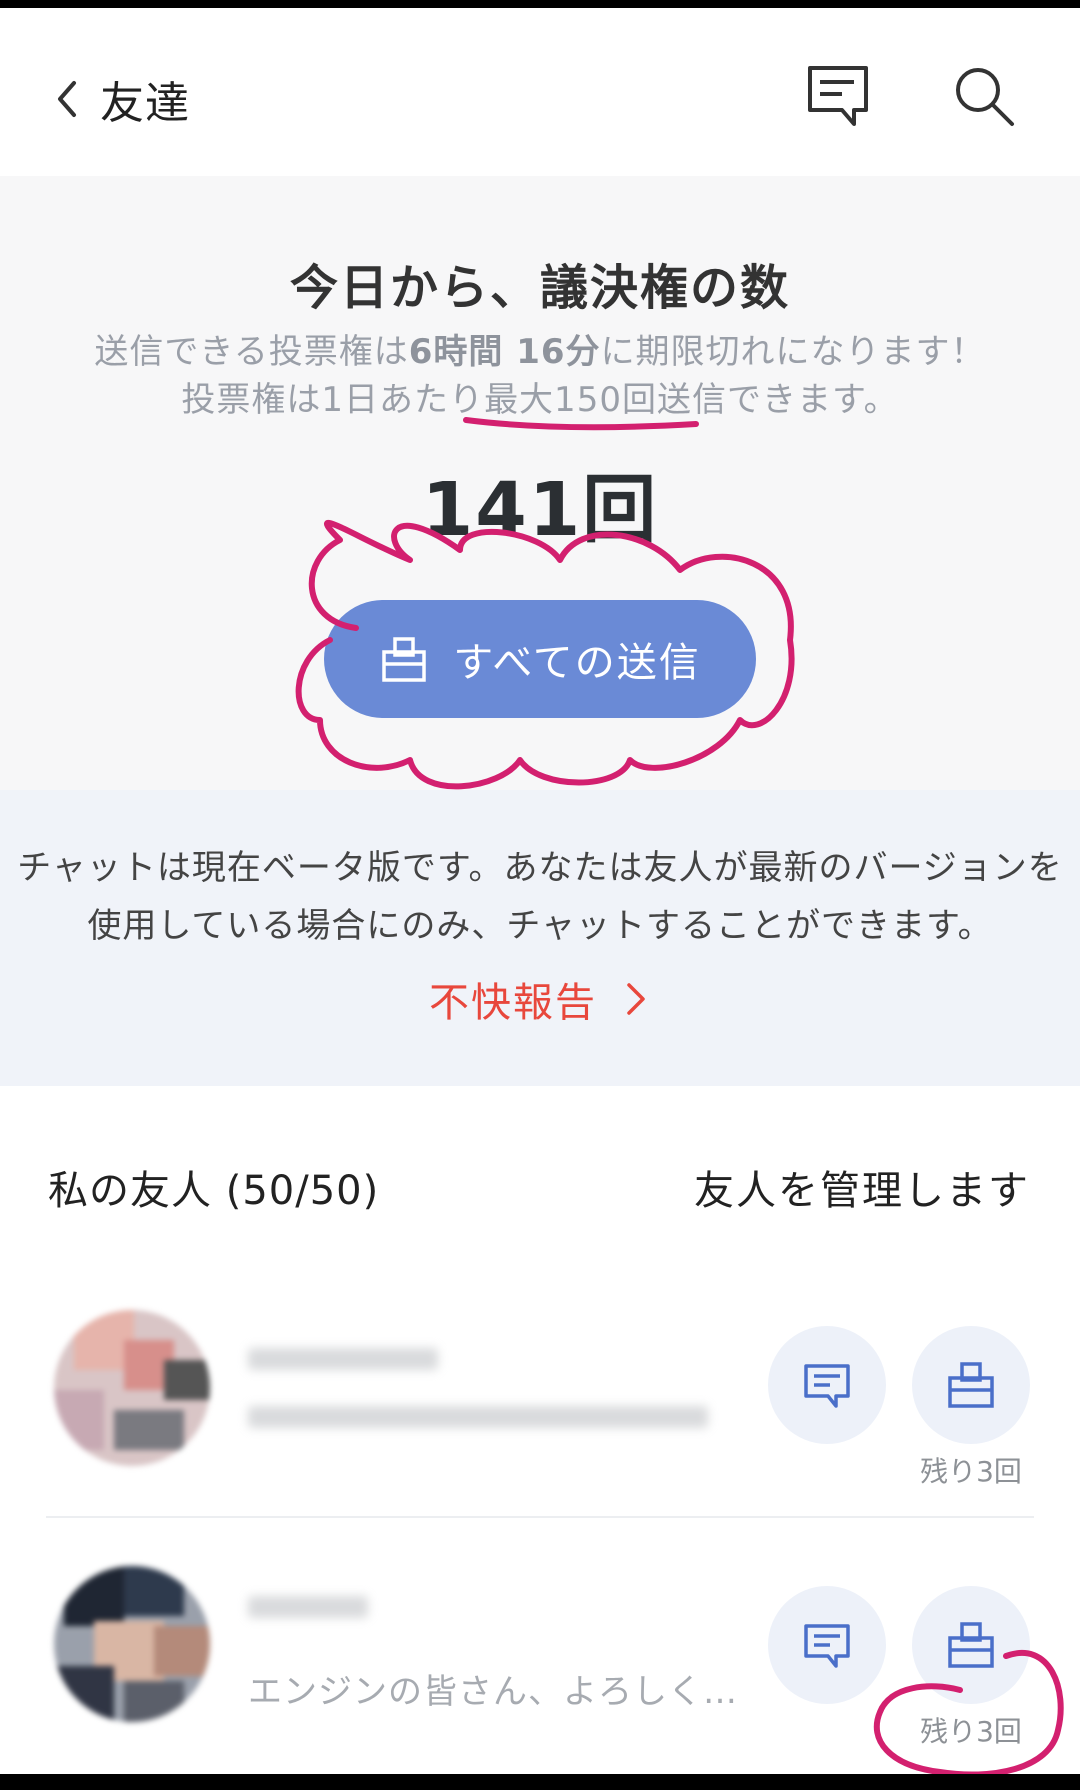 Image resolution: width=1080 pixels, height=1790 pixels. What do you see at coordinates (540, 1185) in the screenshot?
I see `friends-header: 私の友人 (50/50) 友人を管理します` at bounding box center [540, 1185].